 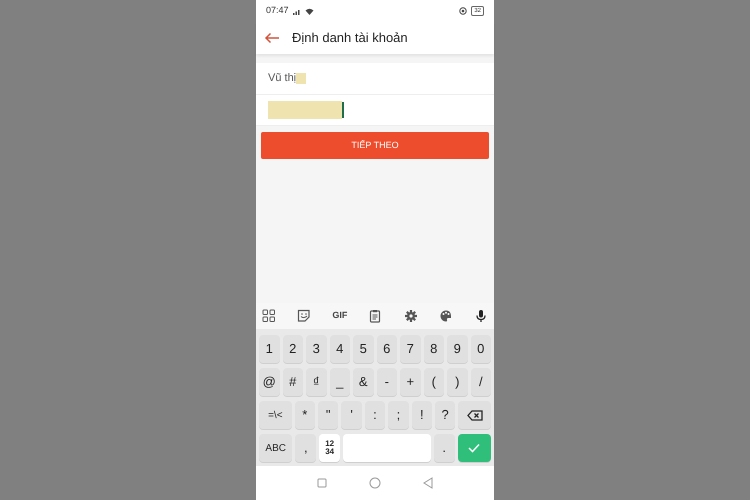 What do you see at coordinates (363, 382) in the screenshot?
I see `keyboard-key: &` at bounding box center [363, 382].